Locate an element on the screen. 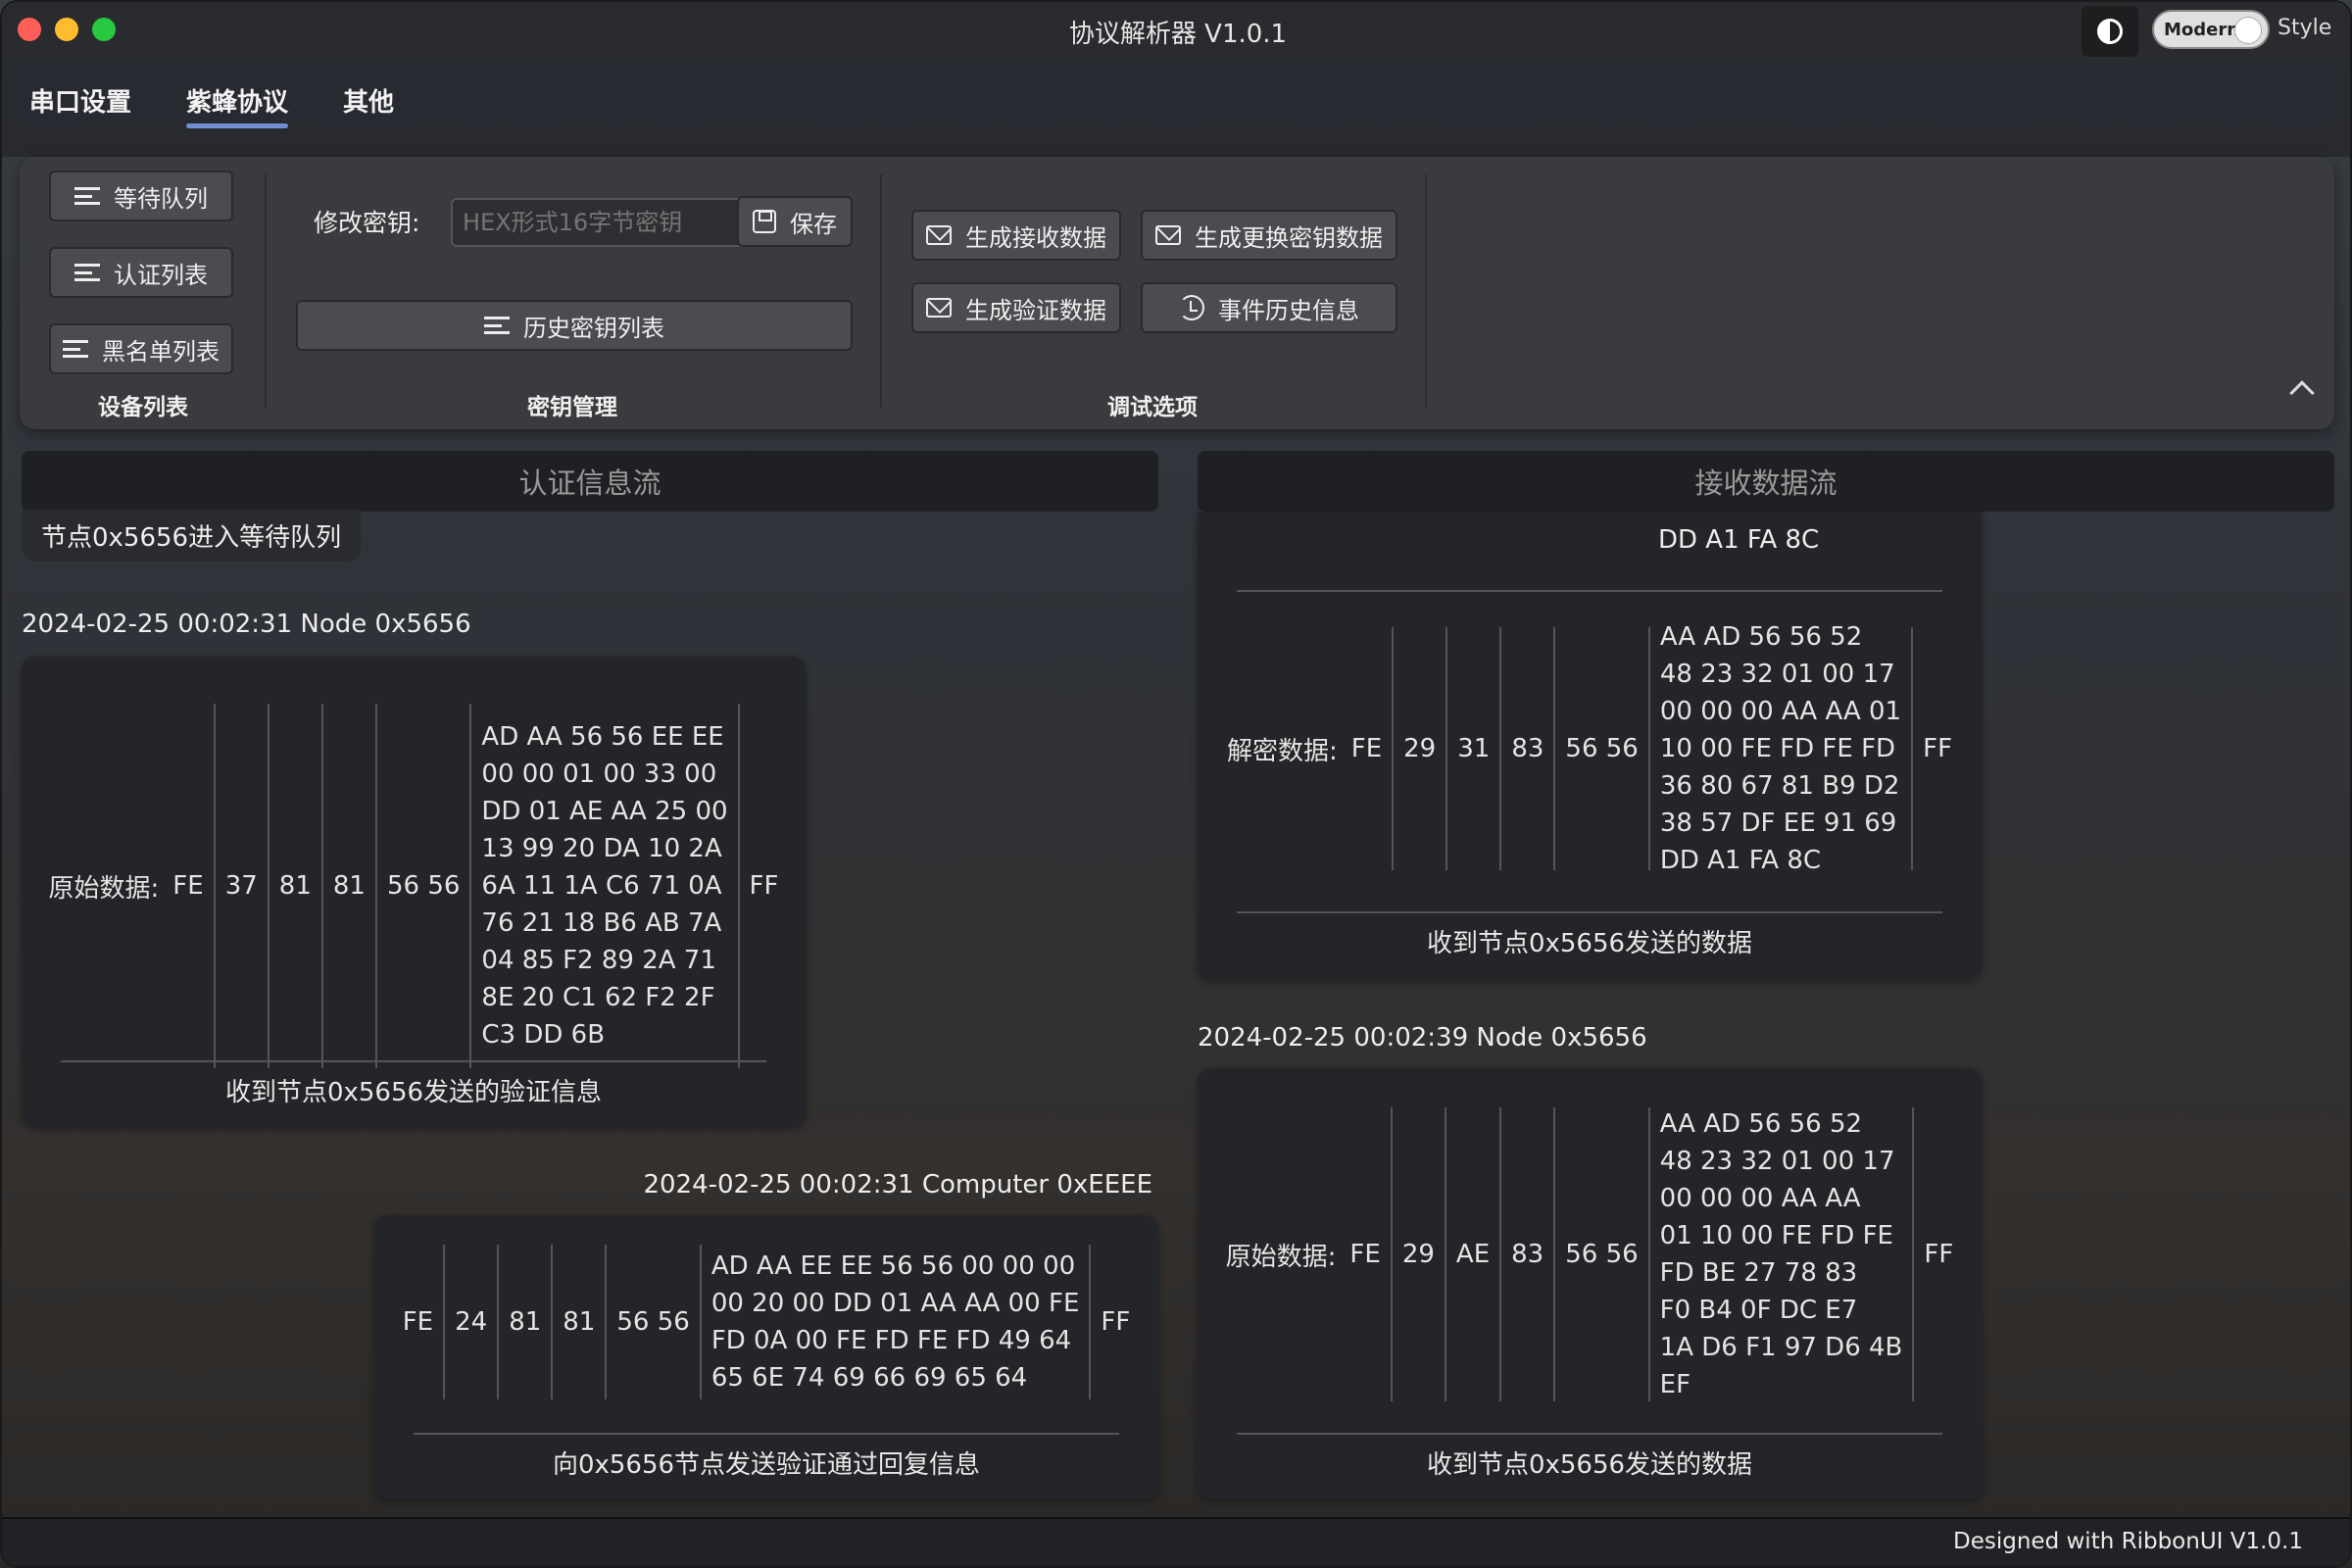 Image resolution: width=2352 pixels, height=1568 pixels. style-toggle-label: Modern is located at coordinates (2202, 30).